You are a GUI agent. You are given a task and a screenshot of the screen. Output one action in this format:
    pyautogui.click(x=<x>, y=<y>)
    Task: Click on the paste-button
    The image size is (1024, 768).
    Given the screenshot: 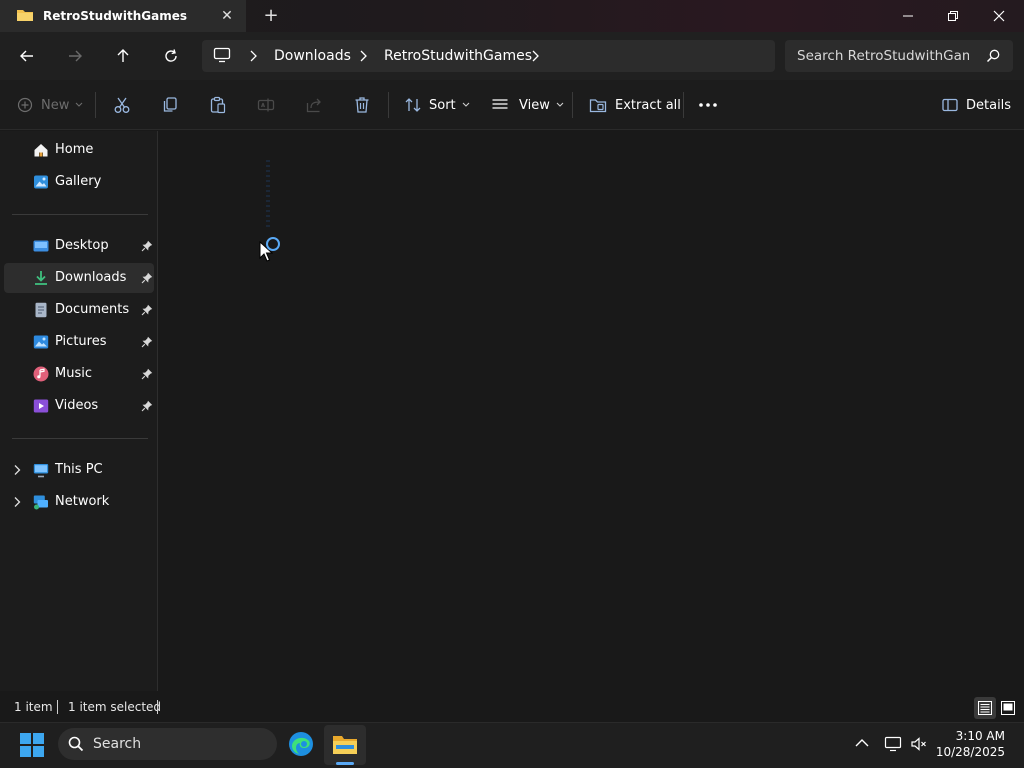 What is the action you would take?
    pyautogui.click(x=218, y=105)
    